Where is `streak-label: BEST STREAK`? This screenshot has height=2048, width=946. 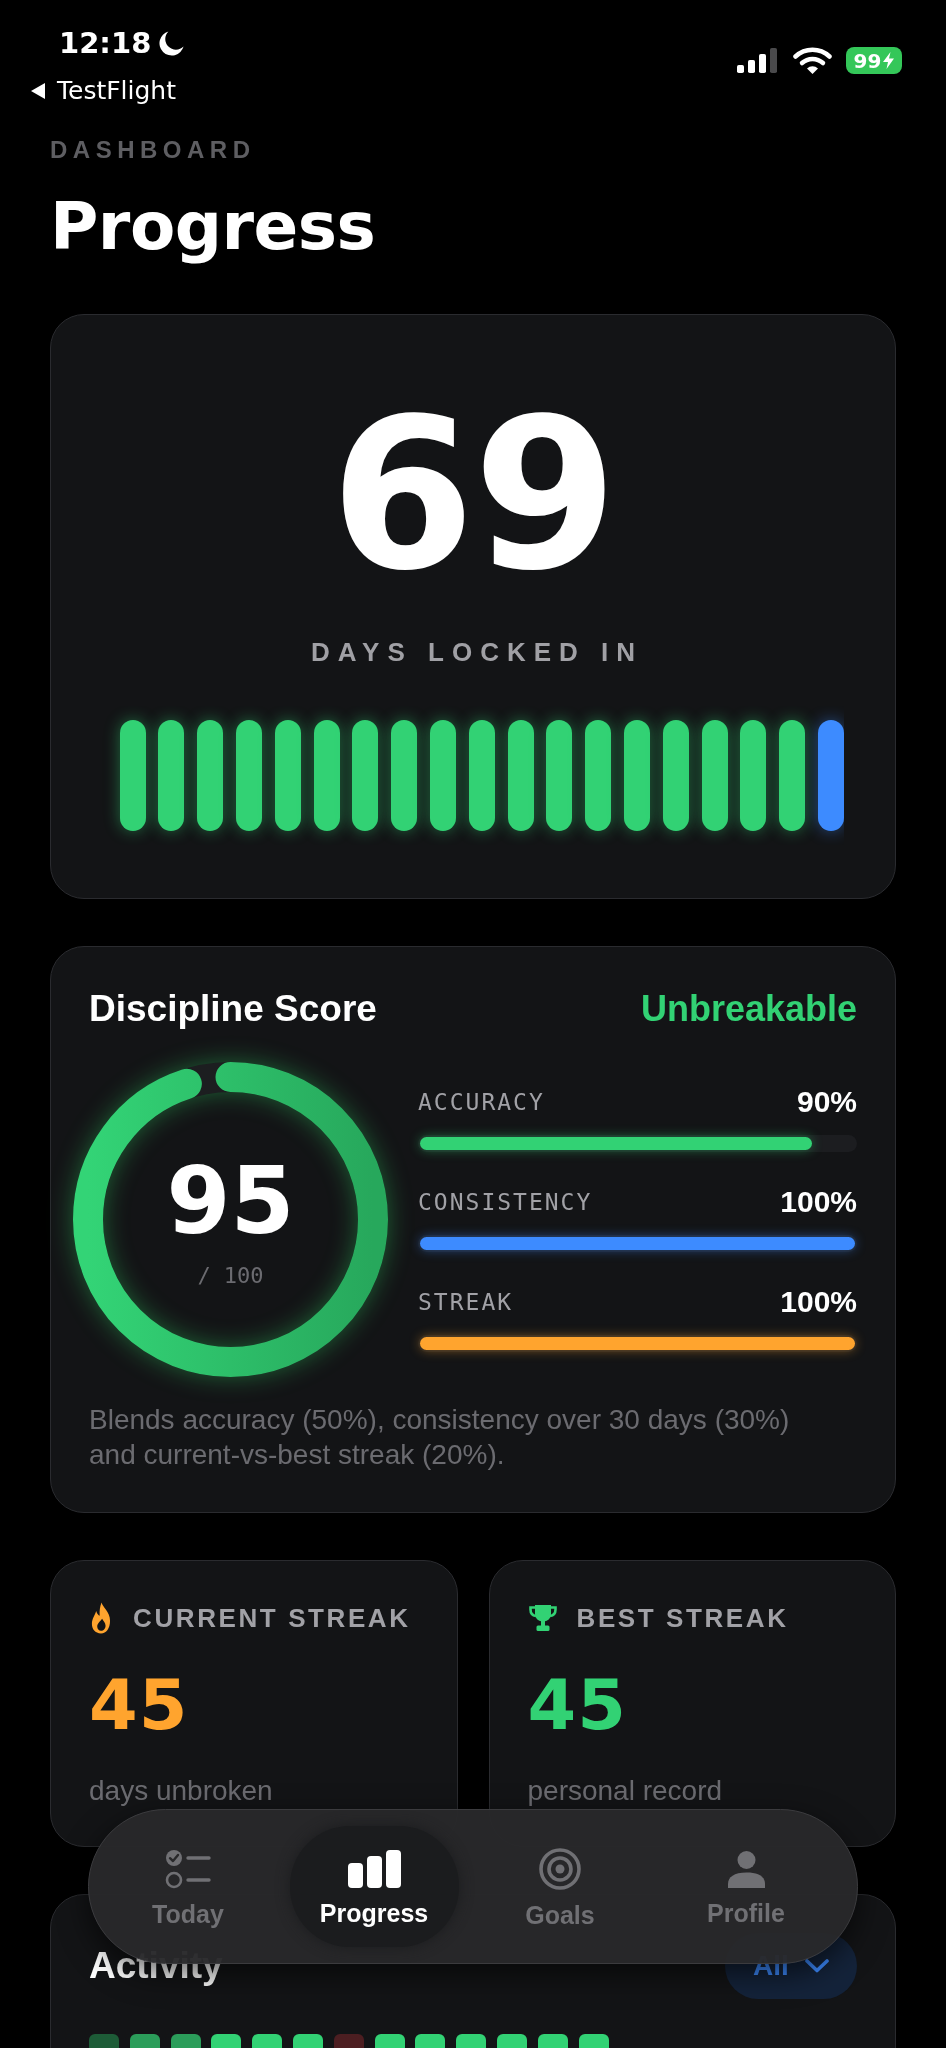 streak-label: BEST STREAK is located at coordinates (682, 1618).